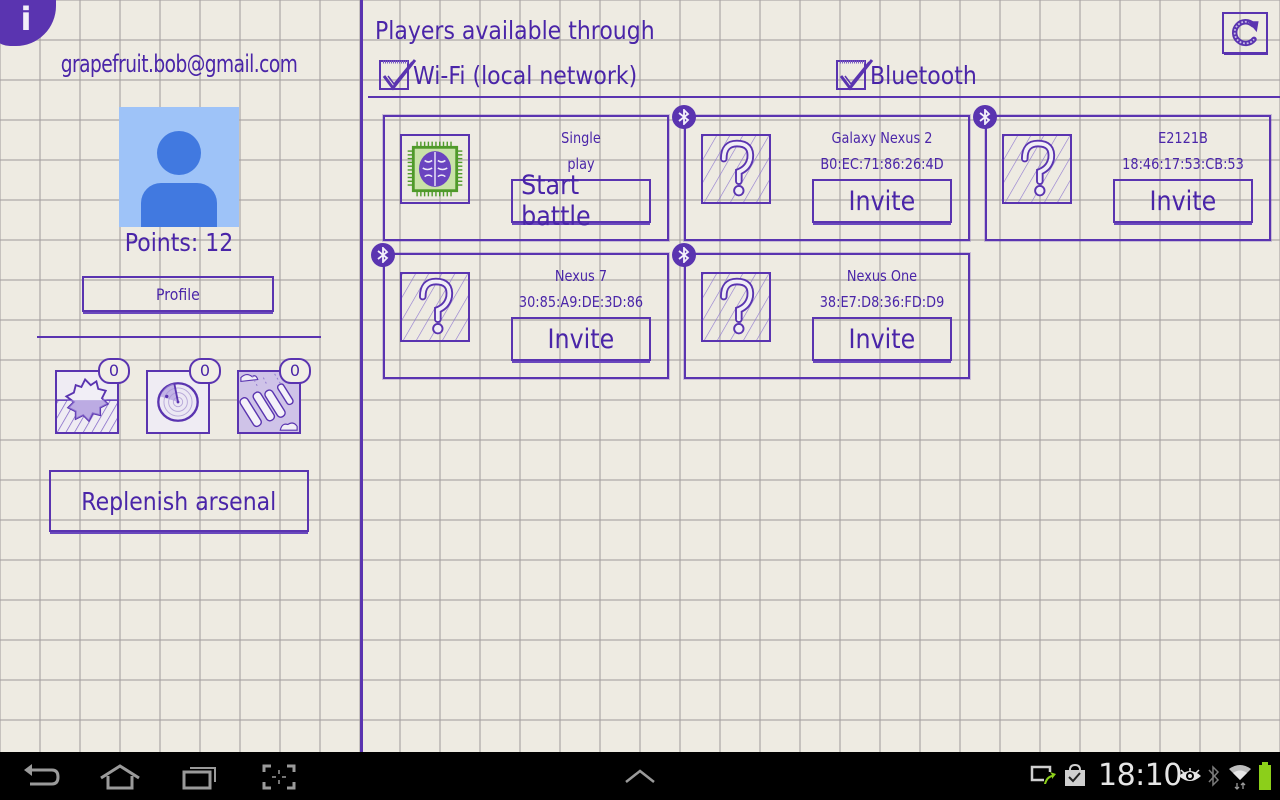 The image size is (1280, 800). What do you see at coordinates (1183, 138) in the screenshot?
I see `player-name: E2121B` at bounding box center [1183, 138].